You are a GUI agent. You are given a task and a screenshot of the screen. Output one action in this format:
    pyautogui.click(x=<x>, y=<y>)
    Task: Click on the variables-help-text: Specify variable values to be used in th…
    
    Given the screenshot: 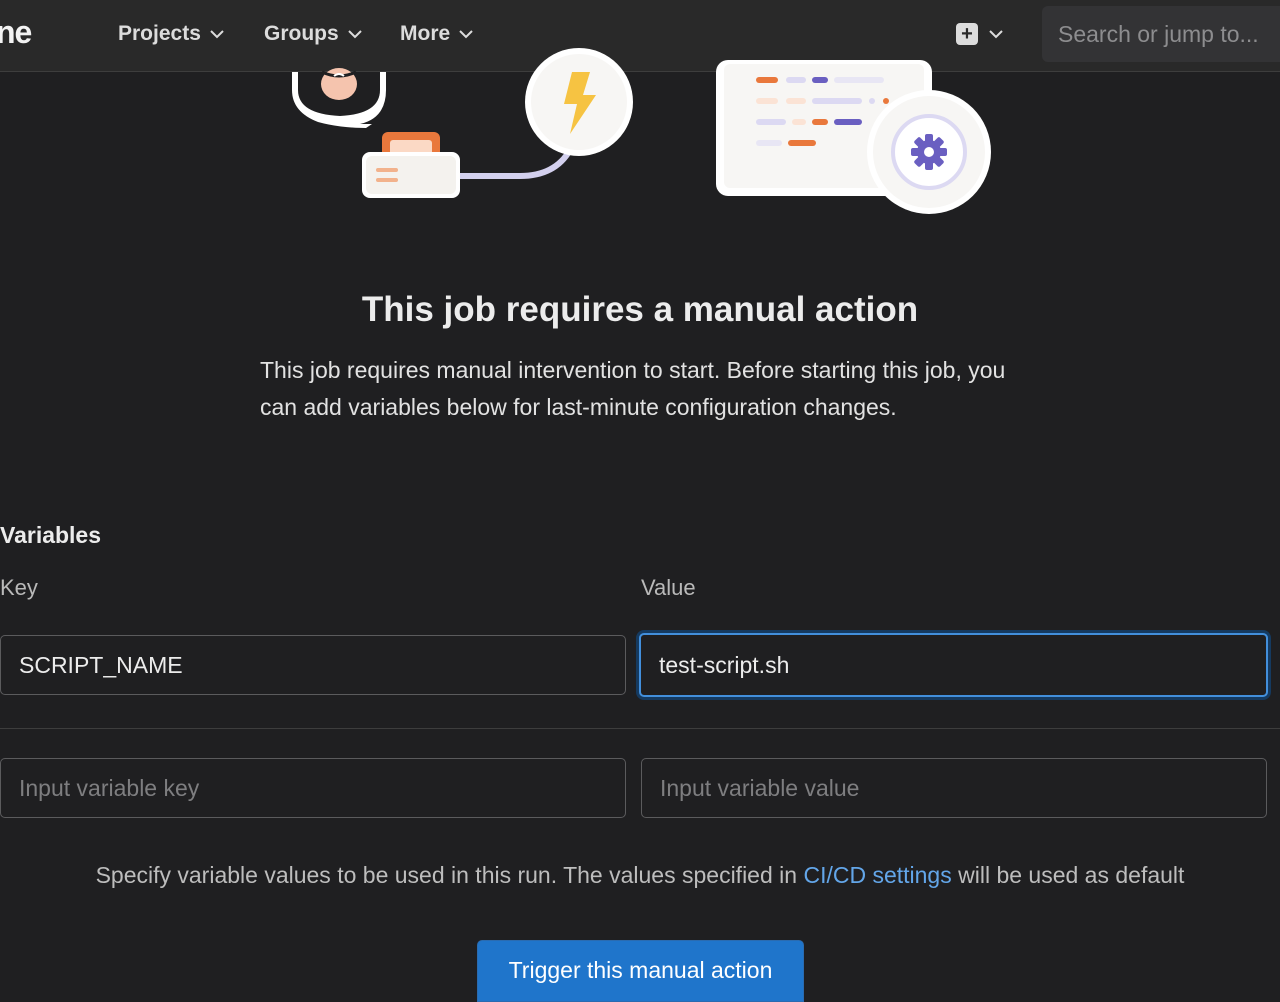 What is the action you would take?
    pyautogui.click(x=640, y=875)
    